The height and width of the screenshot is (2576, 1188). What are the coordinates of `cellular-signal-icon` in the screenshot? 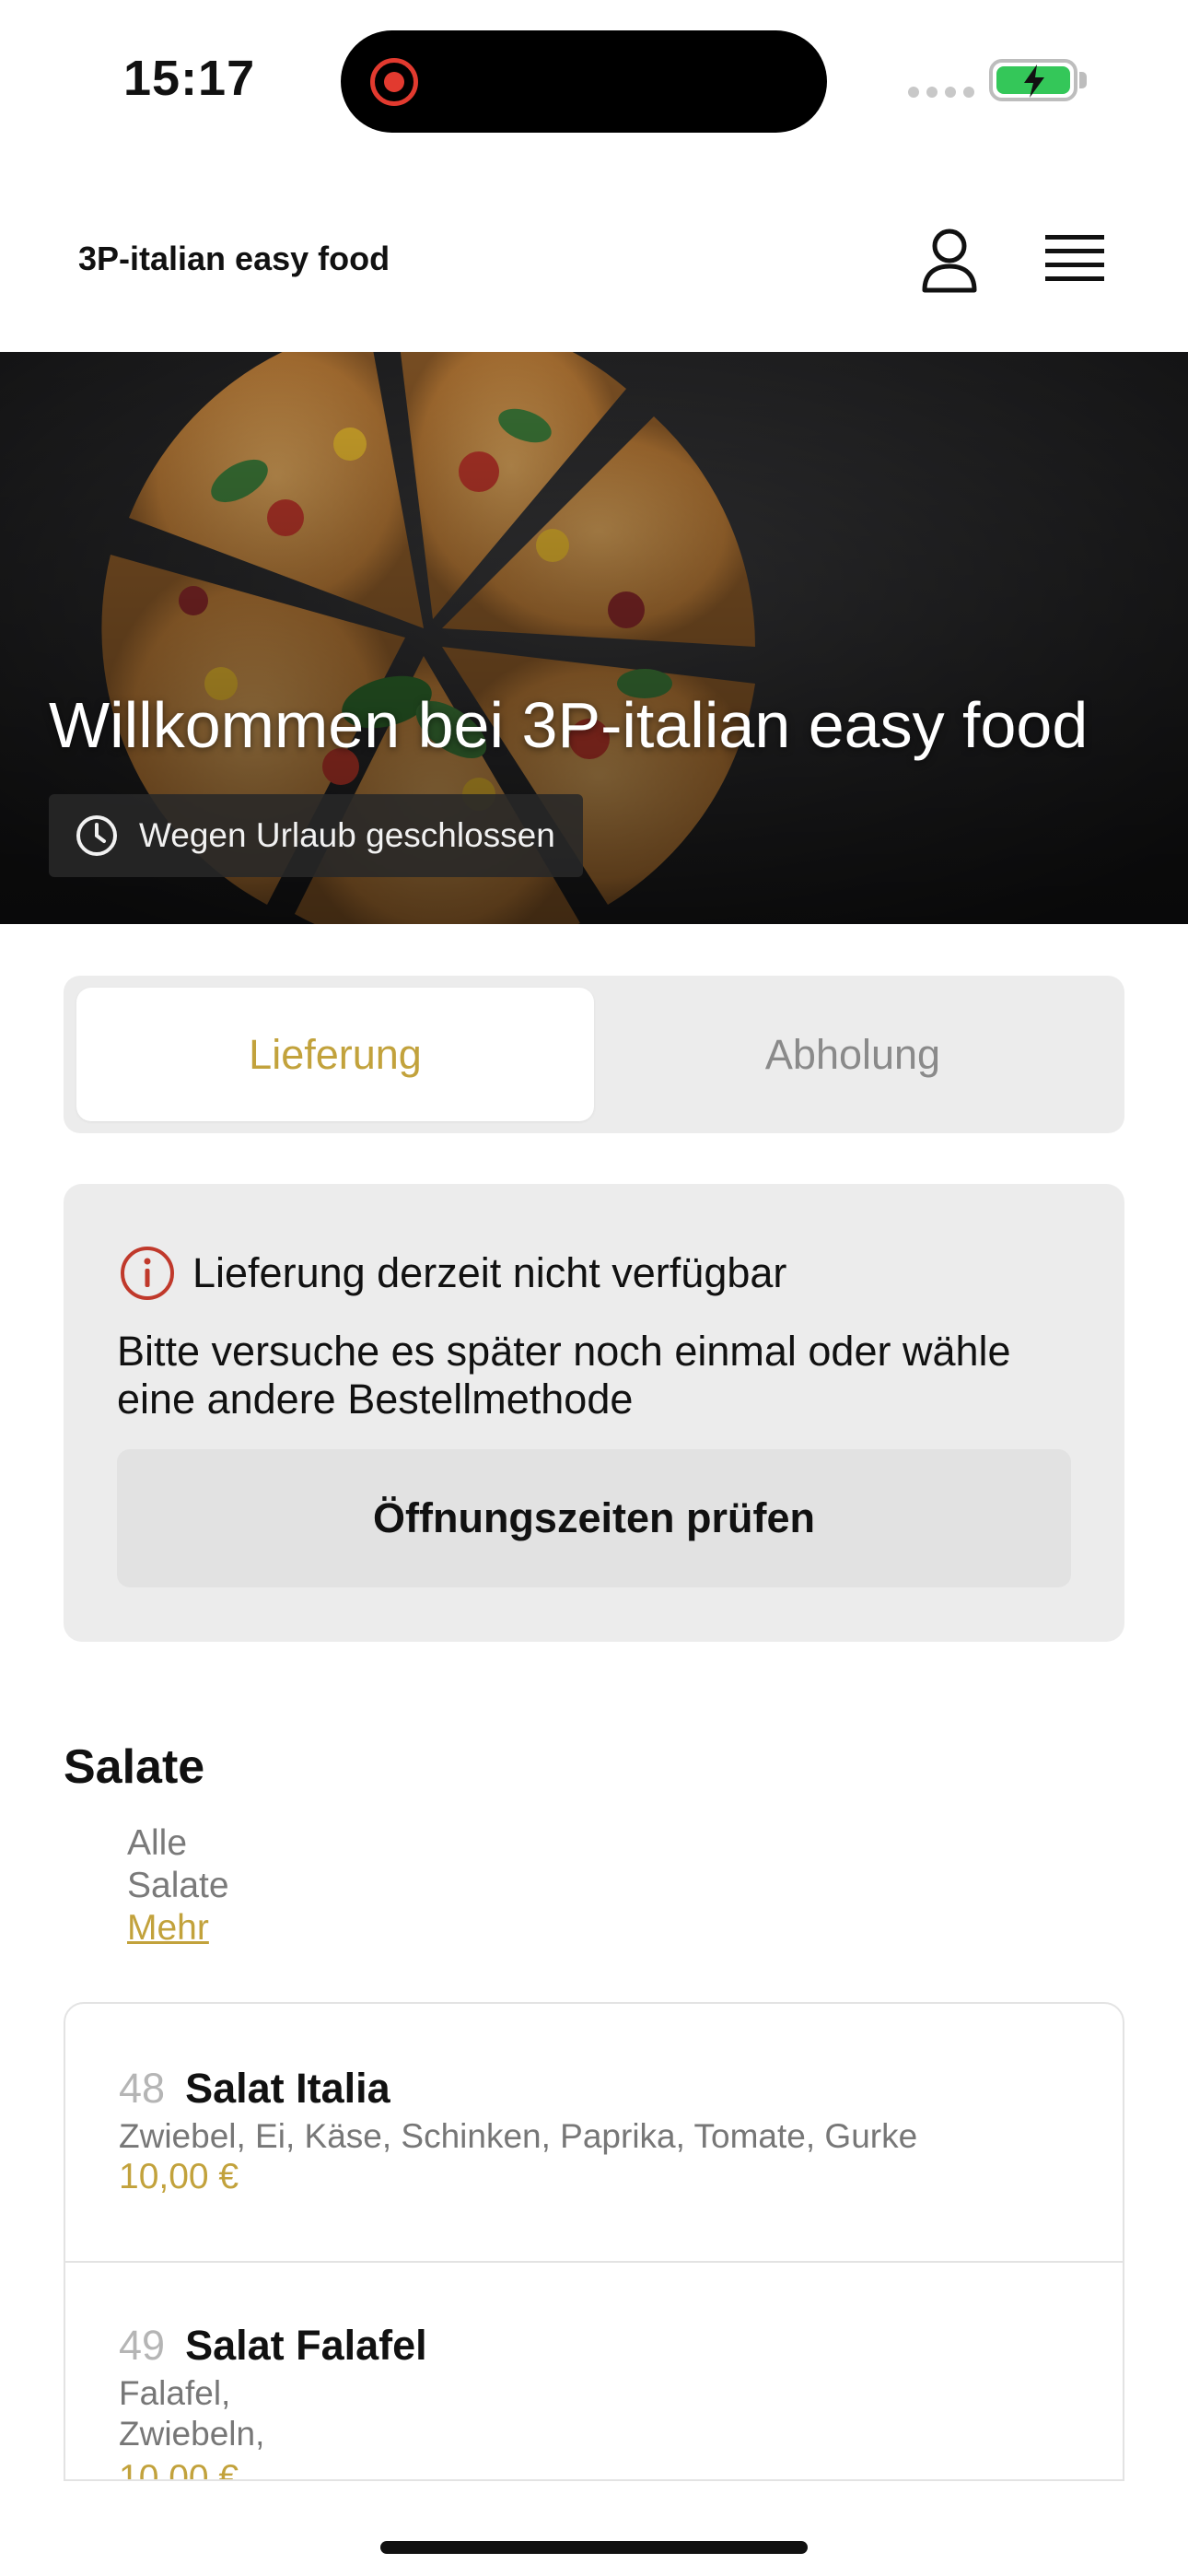 It's located at (941, 92).